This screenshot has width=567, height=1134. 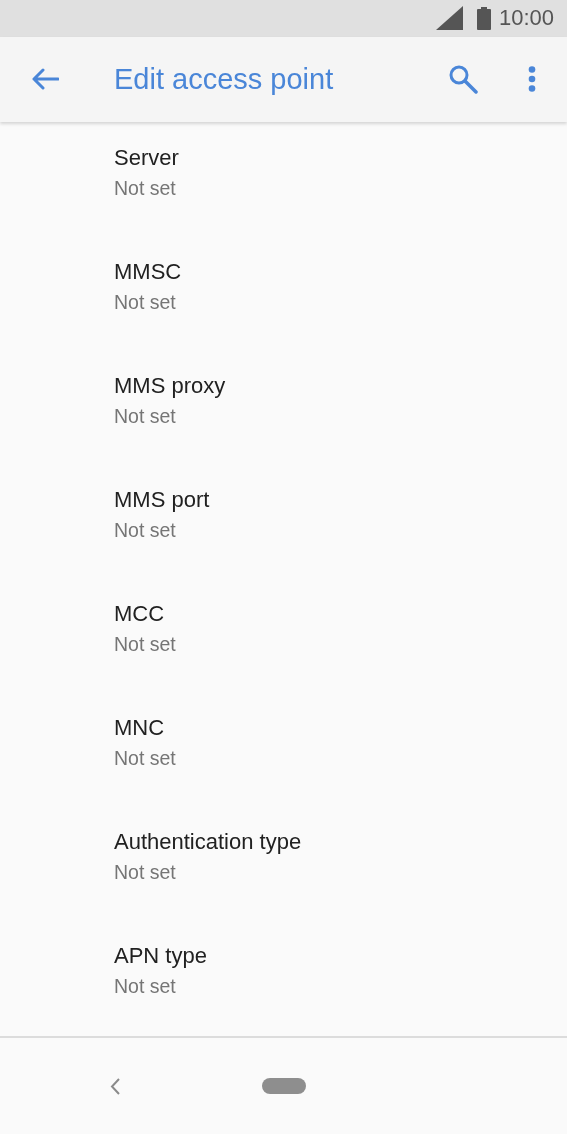 What do you see at coordinates (139, 613) in the screenshot?
I see `setting-title: MCC` at bounding box center [139, 613].